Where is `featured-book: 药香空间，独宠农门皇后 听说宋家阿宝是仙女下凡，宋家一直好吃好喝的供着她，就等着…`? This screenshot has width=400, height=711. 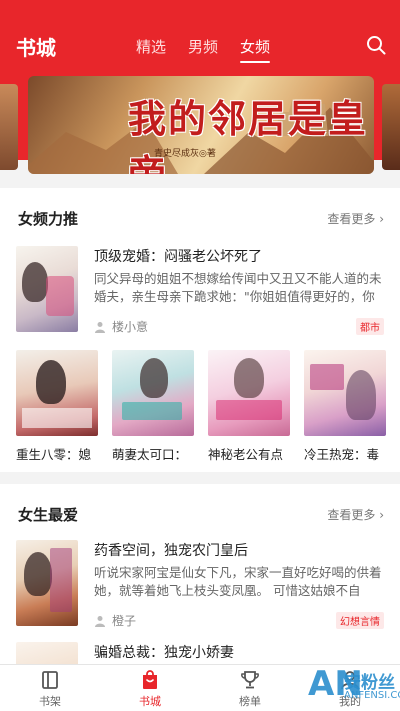 featured-book: 药香空间，独宠农门皇后 听说宋家阿宝是仙女下凡，宋家一直好吃好喝的供着她，就等着… is located at coordinates (200, 585).